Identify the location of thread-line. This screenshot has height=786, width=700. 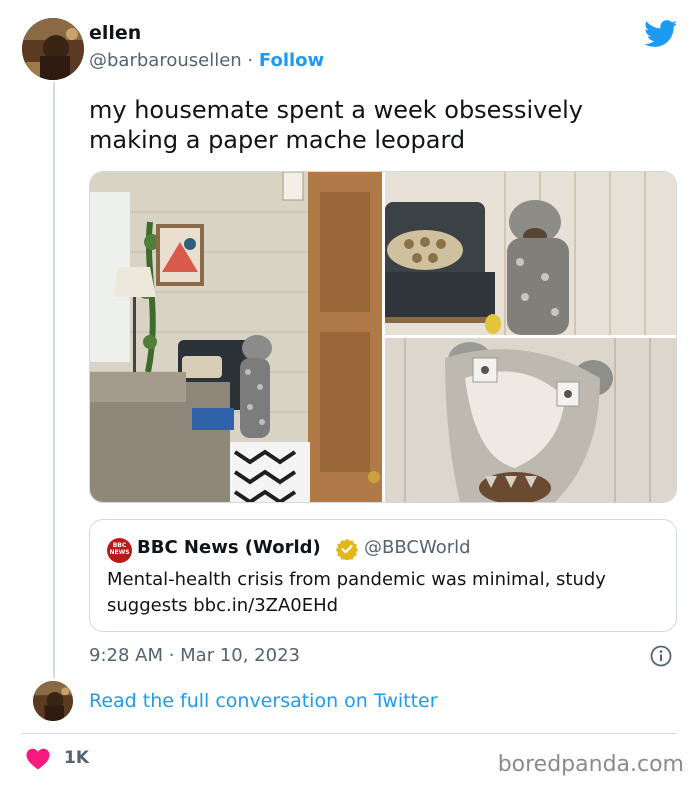
(54, 380).